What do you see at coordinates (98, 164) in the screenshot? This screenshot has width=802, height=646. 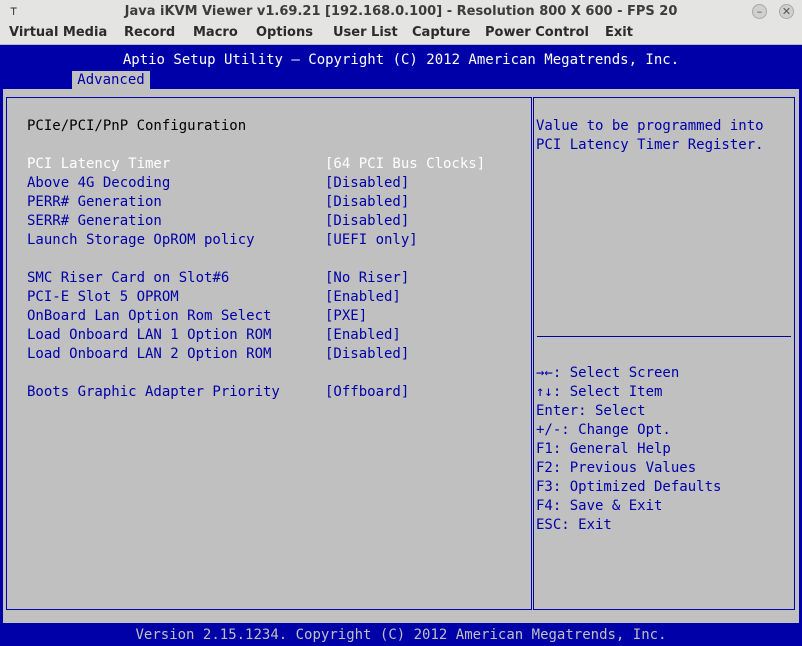 I see `setting-label-pci-latency-timer: PCI Latency Timer` at bounding box center [98, 164].